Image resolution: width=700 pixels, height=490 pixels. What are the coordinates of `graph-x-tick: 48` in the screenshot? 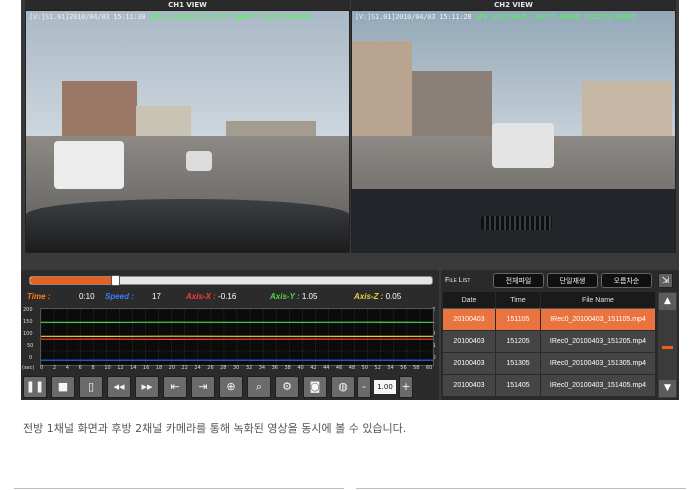 It's located at (352, 368).